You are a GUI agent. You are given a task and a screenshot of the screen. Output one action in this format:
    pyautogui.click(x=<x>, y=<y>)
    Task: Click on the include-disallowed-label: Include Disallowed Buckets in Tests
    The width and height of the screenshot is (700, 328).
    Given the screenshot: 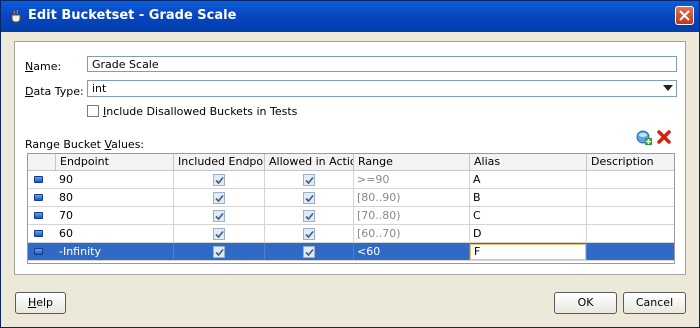 What is the action you would take?
    pyautogui.click(x=200, y=111)
    